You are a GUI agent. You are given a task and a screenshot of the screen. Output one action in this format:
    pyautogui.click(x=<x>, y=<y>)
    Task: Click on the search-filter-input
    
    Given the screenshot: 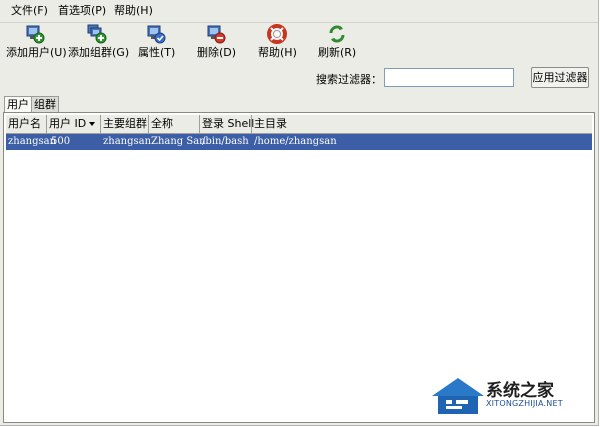 What is the action you would take?
    pyautogui.click(x=449, y=77)
    